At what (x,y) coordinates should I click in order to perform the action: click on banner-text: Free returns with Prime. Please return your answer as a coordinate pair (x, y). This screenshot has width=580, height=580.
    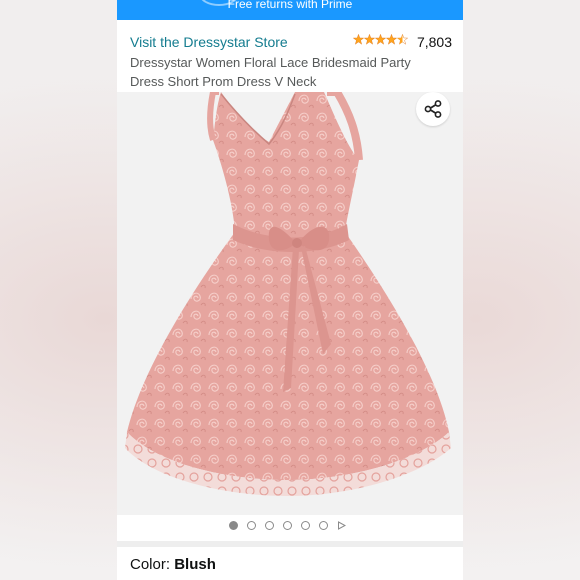
    Looking at the image, I should click on (290, 5).